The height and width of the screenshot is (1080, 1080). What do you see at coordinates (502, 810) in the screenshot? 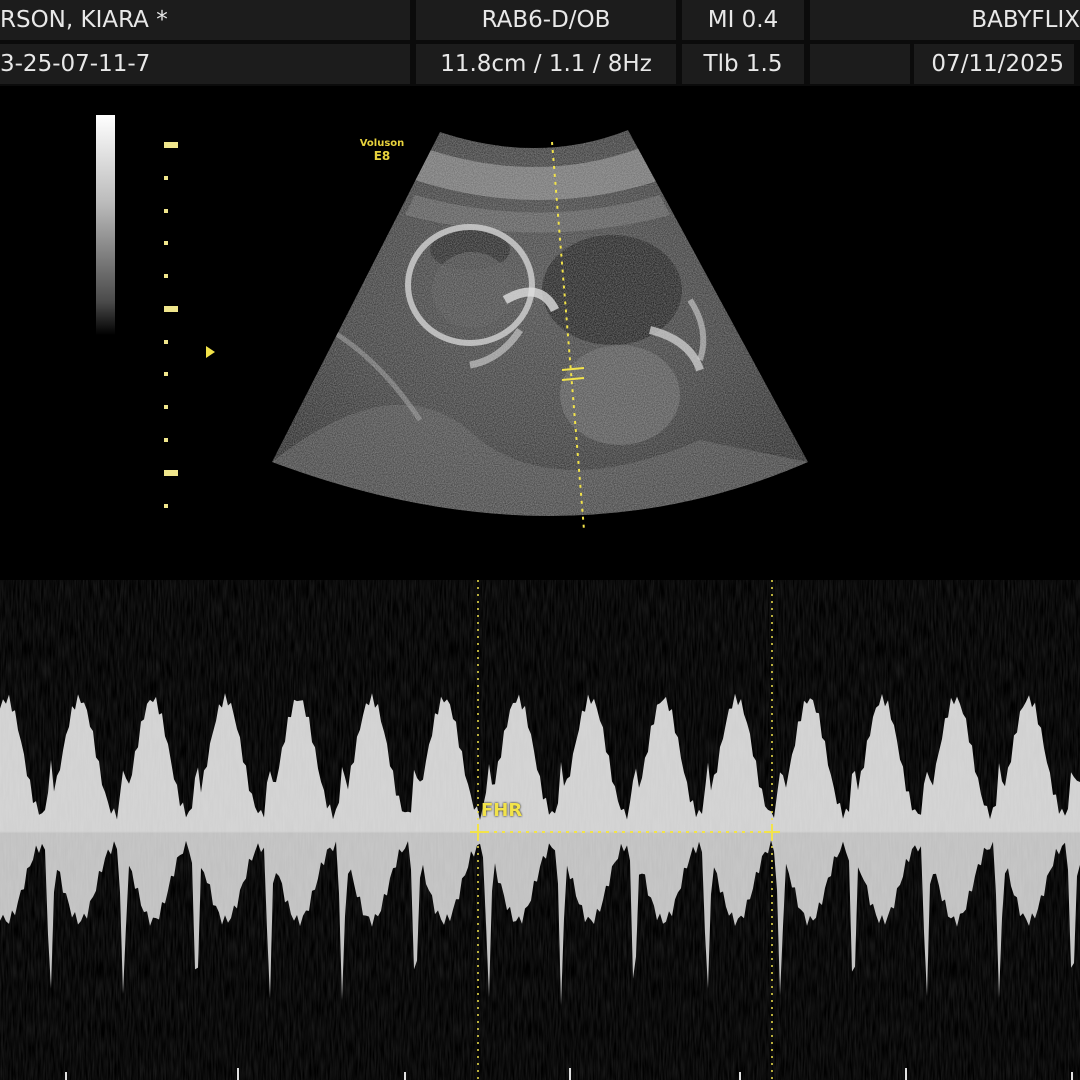
I see `fhr-measurement-label: FHR` at bounding box center [502, 810].